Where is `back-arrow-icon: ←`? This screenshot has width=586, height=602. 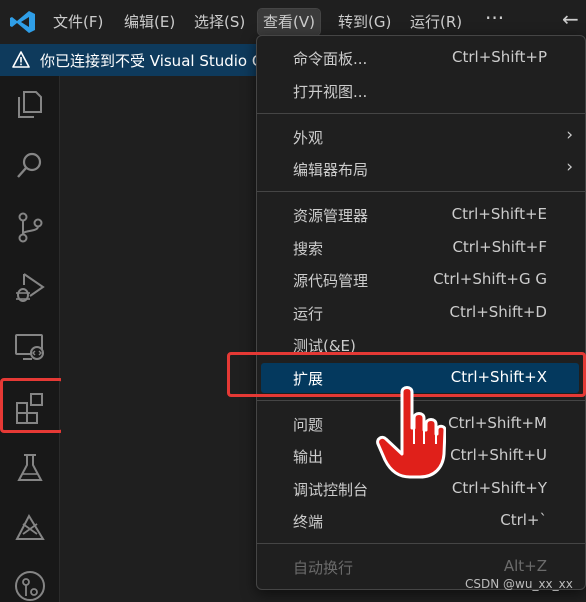
back-arrow-icon: ← is located at coordinates (570, 19).